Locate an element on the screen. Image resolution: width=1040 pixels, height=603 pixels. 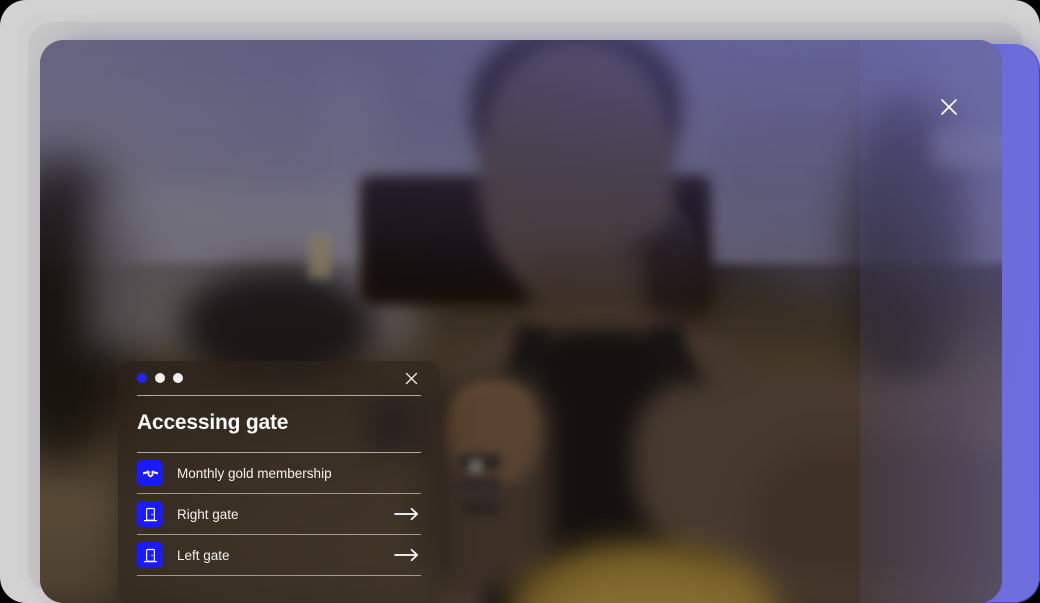
list-item-label: Right gate is located at coordinates (208, 514).